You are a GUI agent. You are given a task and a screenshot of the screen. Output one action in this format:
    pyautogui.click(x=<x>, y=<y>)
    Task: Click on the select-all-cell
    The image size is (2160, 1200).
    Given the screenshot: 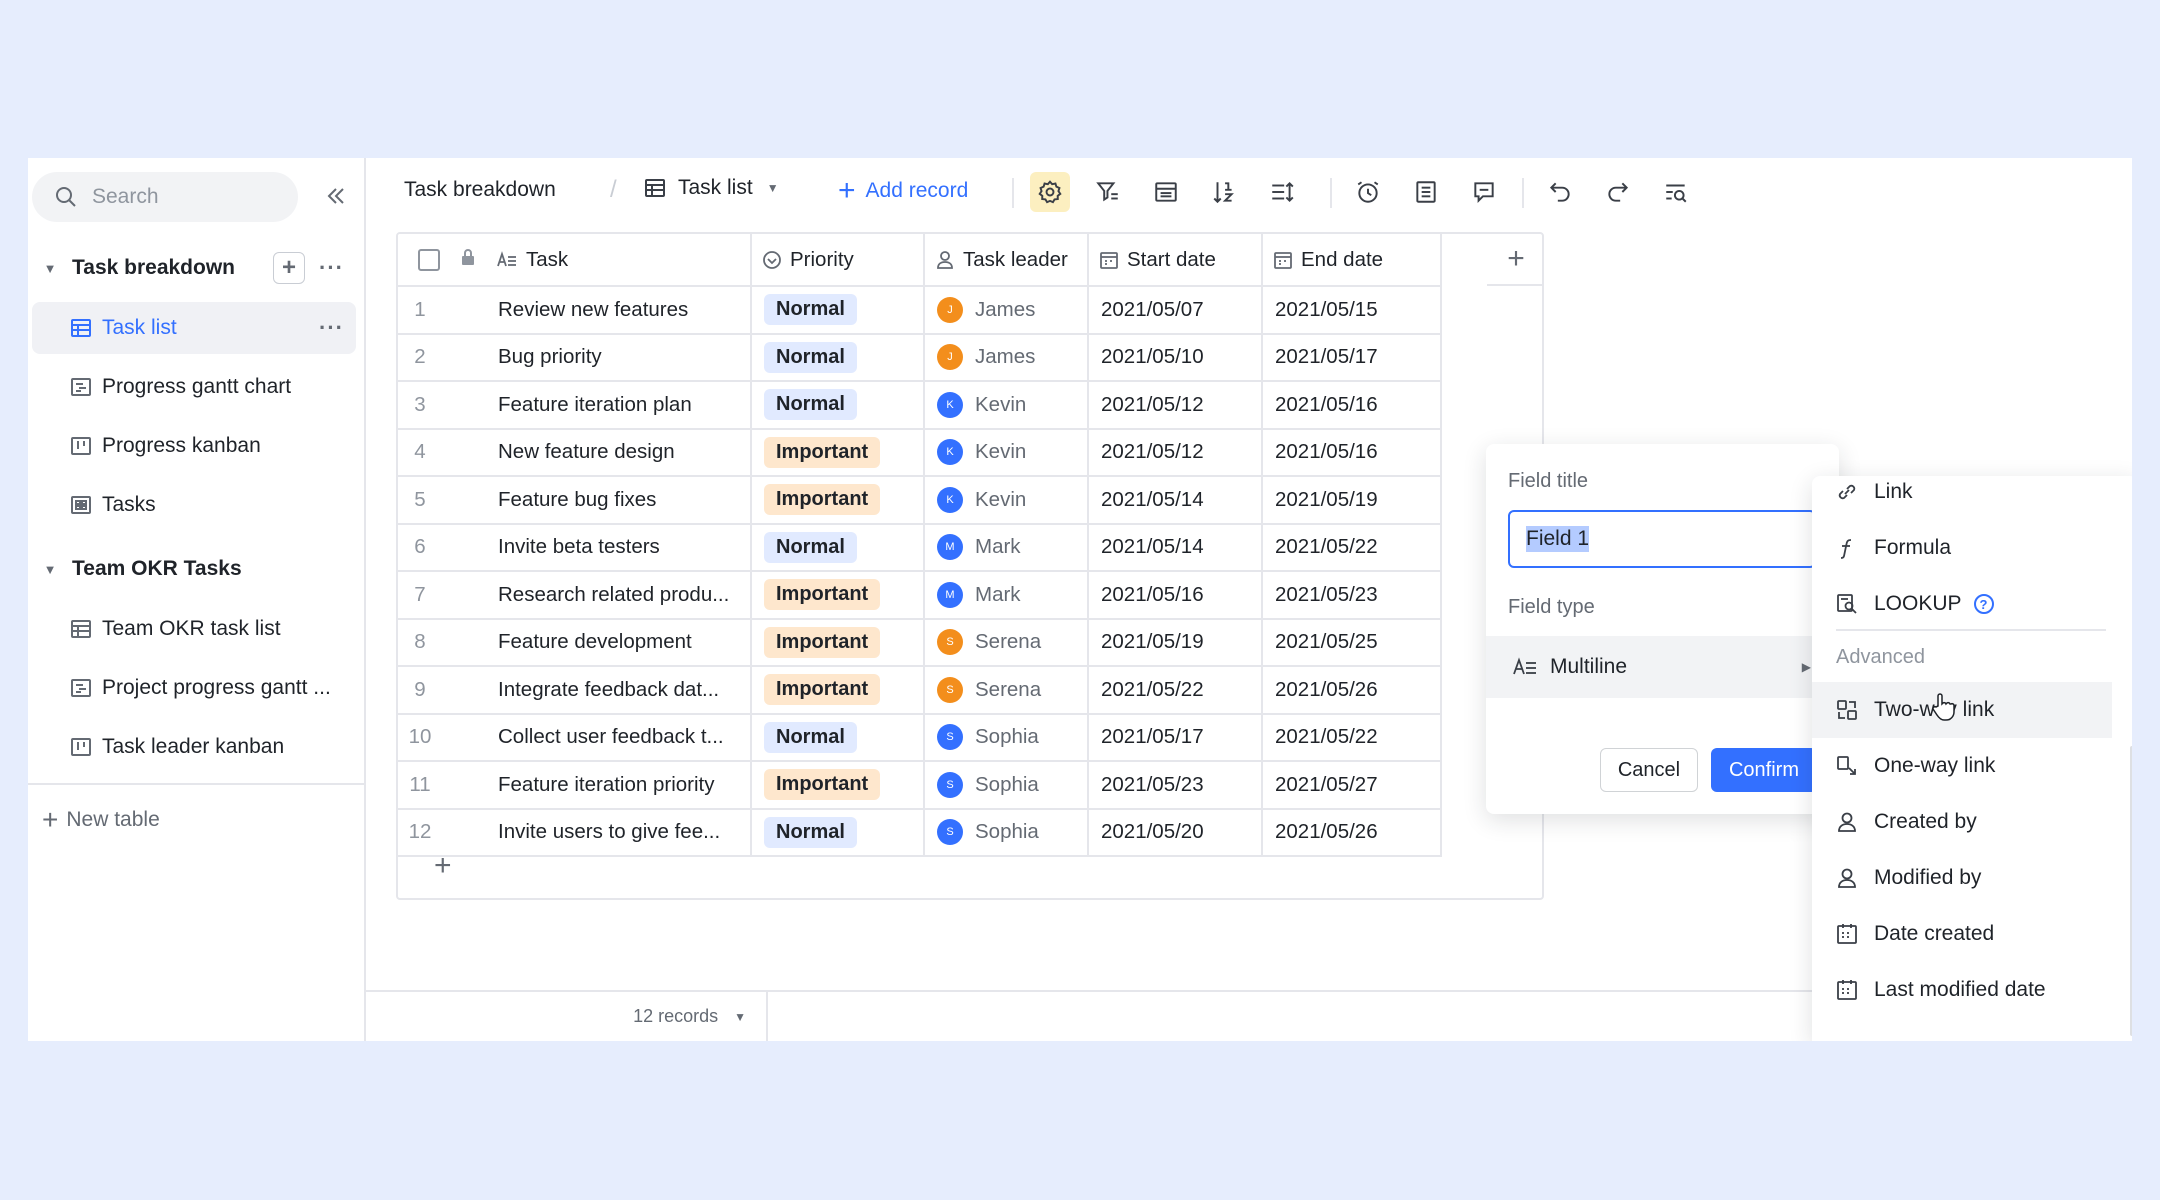 What is the action you would take?
    pyautogui.click(x=420, y=260)
    